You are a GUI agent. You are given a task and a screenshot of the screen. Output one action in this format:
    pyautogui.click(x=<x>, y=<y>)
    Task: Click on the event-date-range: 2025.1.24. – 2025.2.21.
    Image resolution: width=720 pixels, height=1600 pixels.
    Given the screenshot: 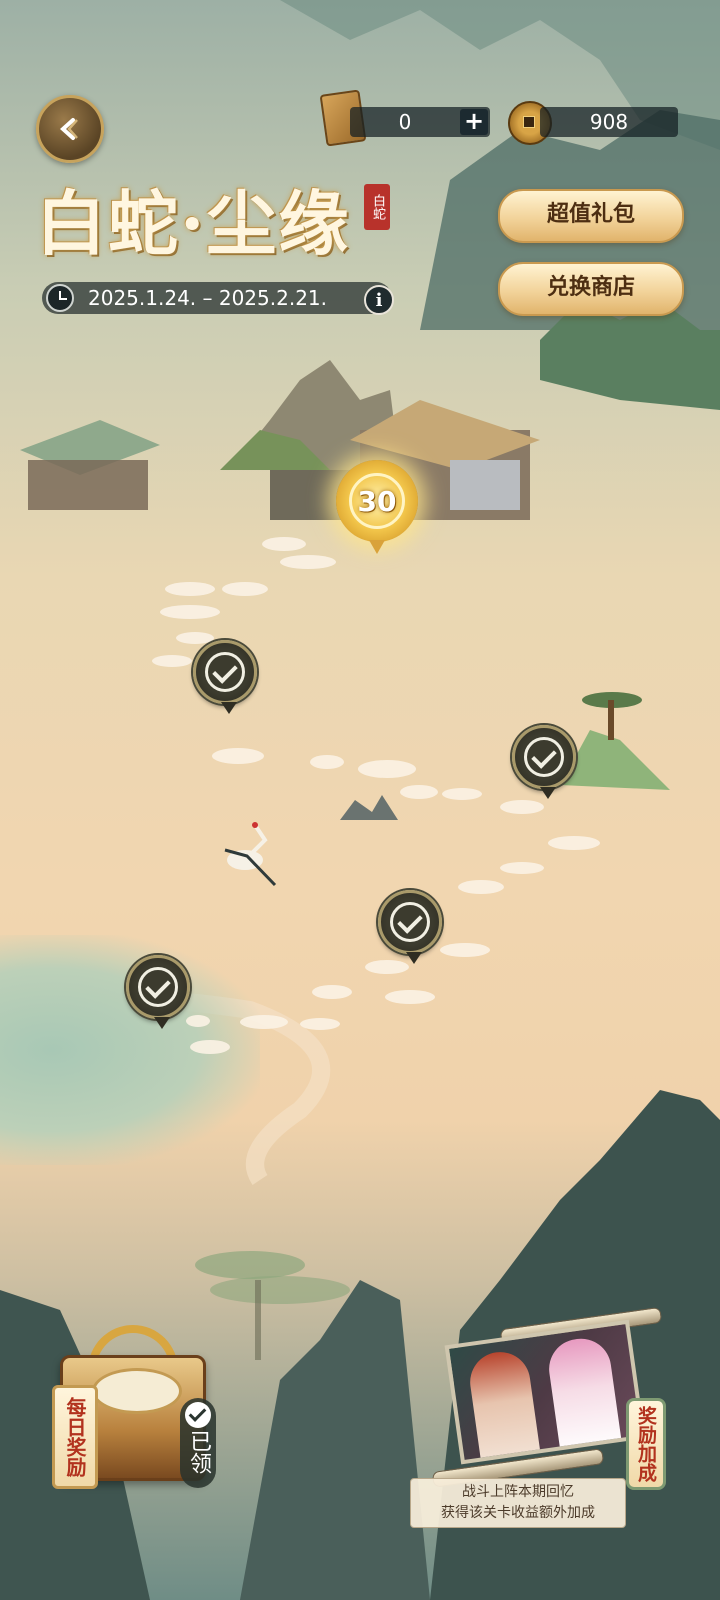 What is the action you would take?
    pyautogui.click(x=217, y=298)
    